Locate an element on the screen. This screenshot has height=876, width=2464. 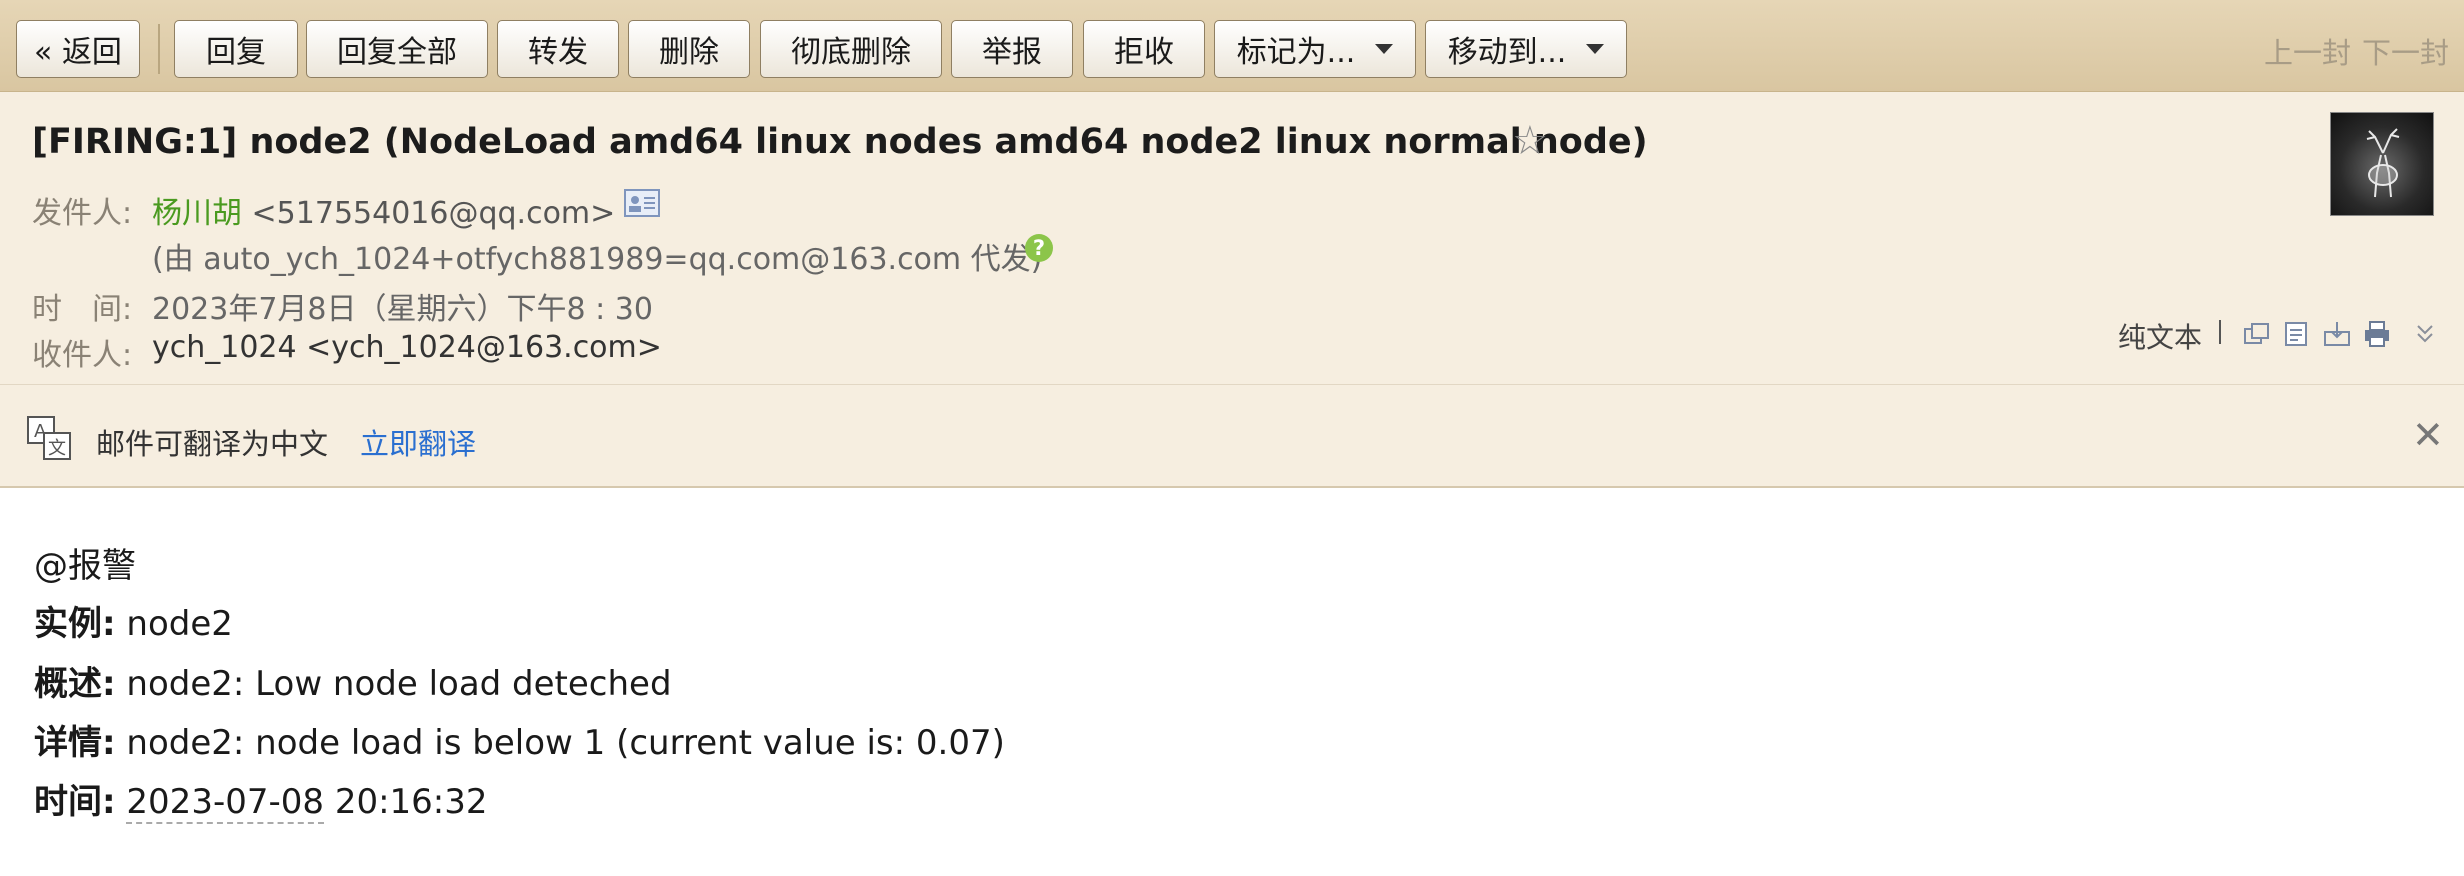
avatar is located at coordinates (2382, 164).